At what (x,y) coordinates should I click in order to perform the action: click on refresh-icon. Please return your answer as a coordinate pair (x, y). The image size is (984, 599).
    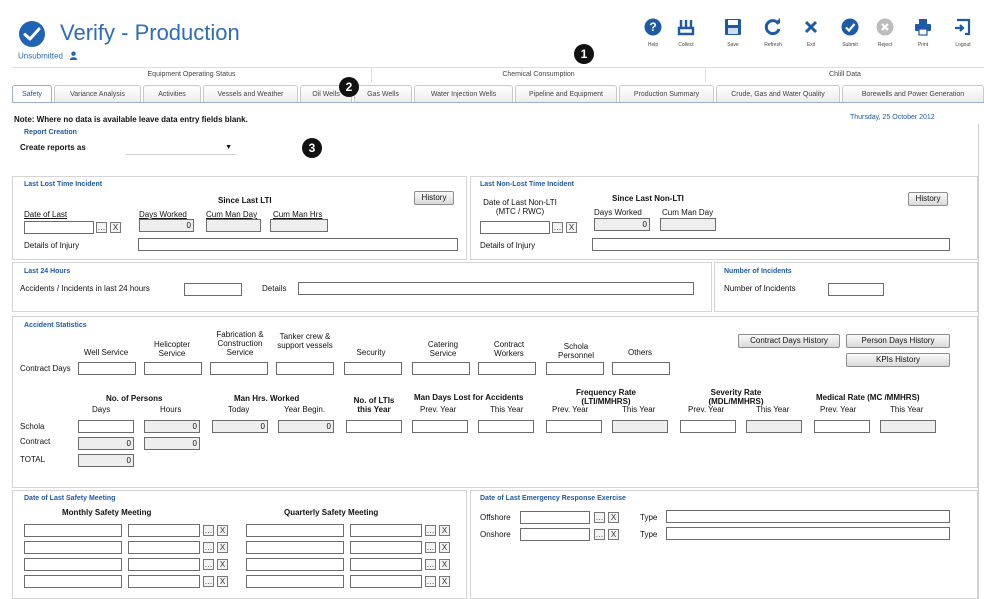
    Looking at the image, I should click on (773, 27).